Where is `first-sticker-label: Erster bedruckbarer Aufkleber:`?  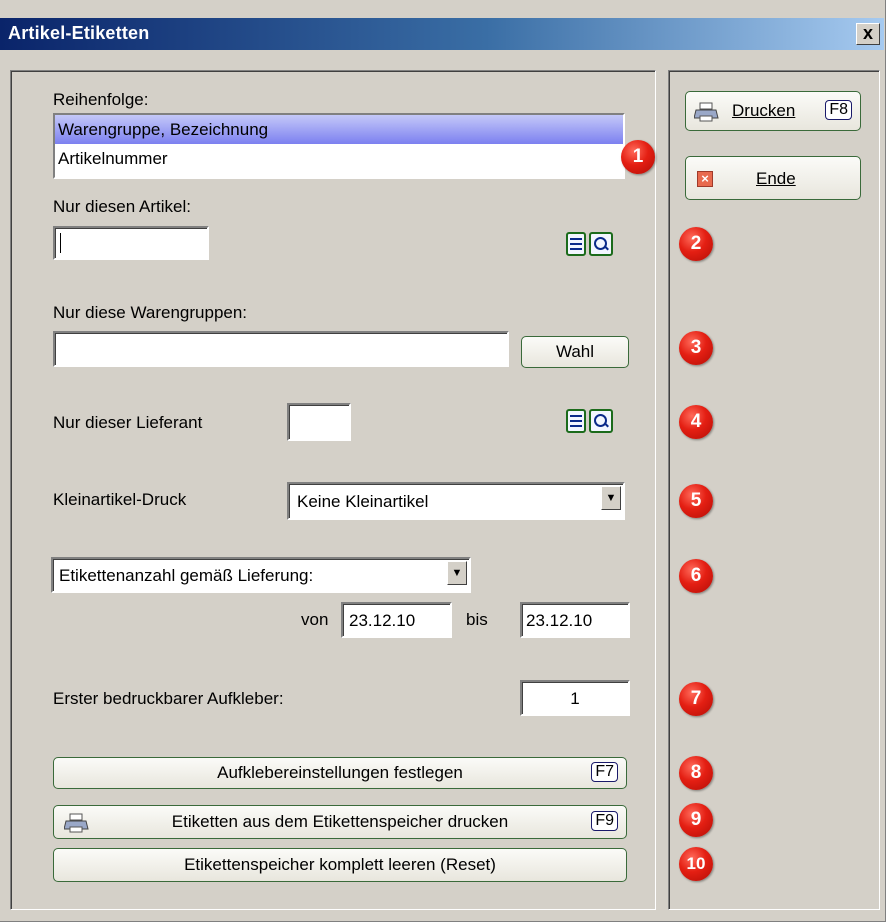
first-sticker-label: Erster bedruckbarer Aufkleber: is located at coordinates (168, 698).